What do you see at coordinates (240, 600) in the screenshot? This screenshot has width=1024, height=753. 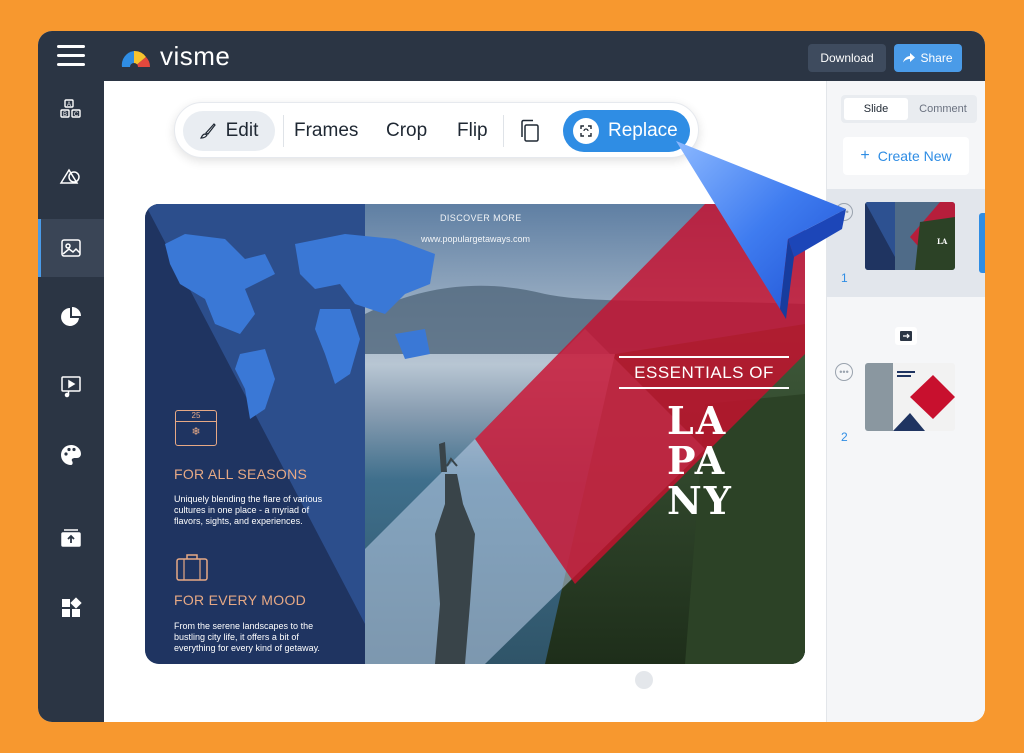 I see `slide-heading-mood: FOR EVERY MOOD` at bounding box center [240, 600].